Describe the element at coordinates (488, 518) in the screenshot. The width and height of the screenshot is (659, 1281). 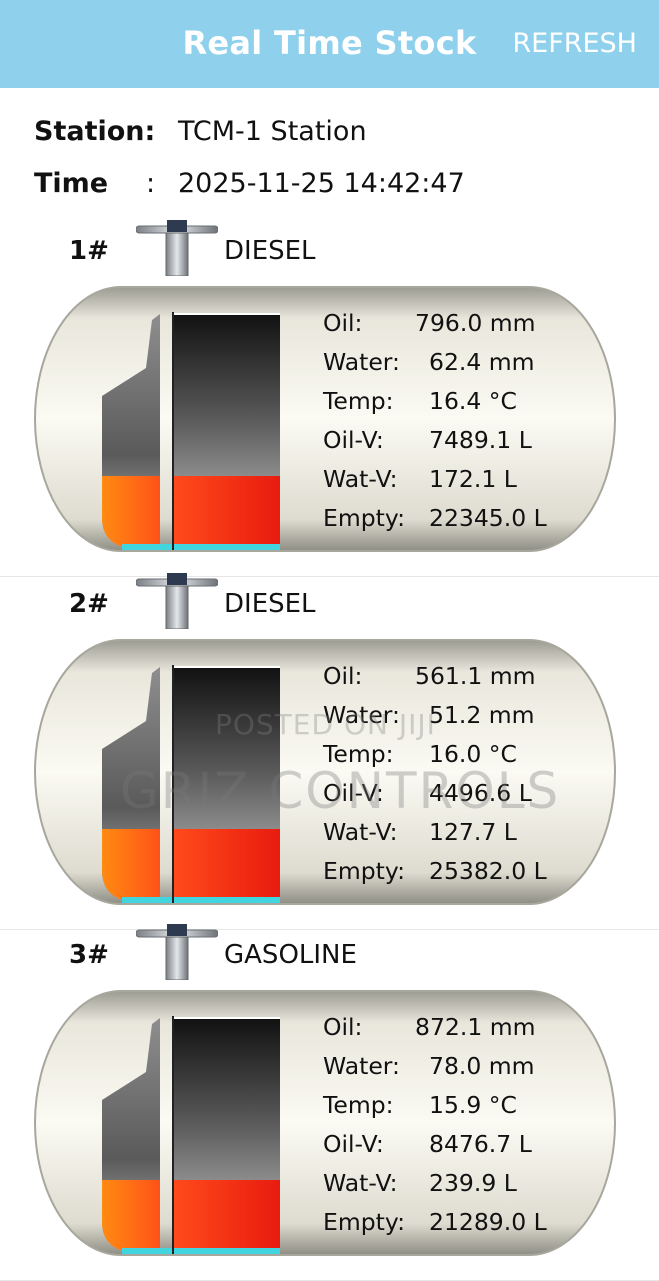
I see `empty-volume-value: 22345.0 L` at that location.